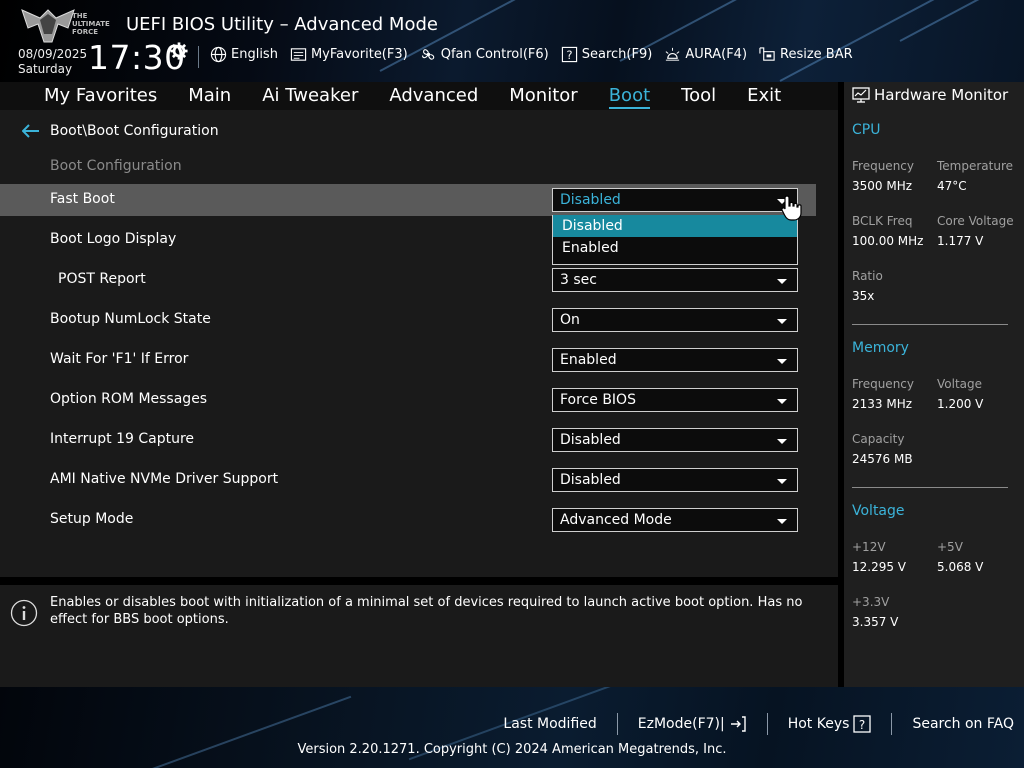 The width and height of the screenshot is (1024, 768). I want to click on header-divider, so click(198, 57).